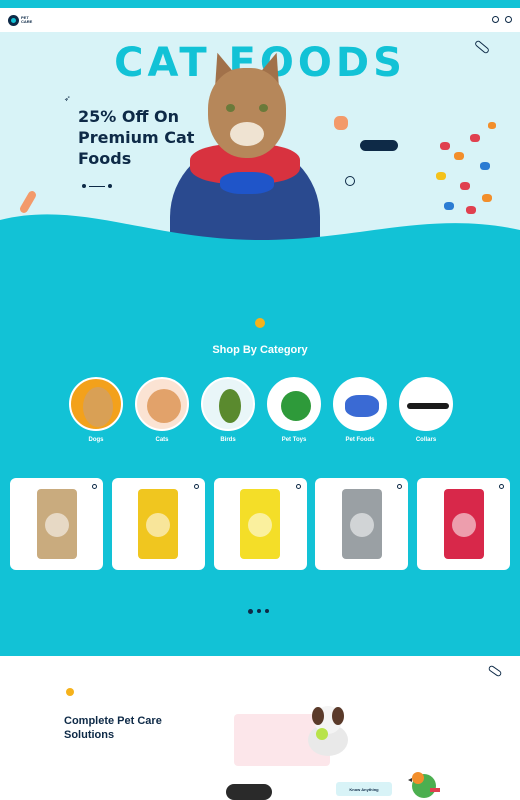  What do you see at coordinates (495, 19) in the screenshot?
I see `search-icon` at bounding box center [495, 19].